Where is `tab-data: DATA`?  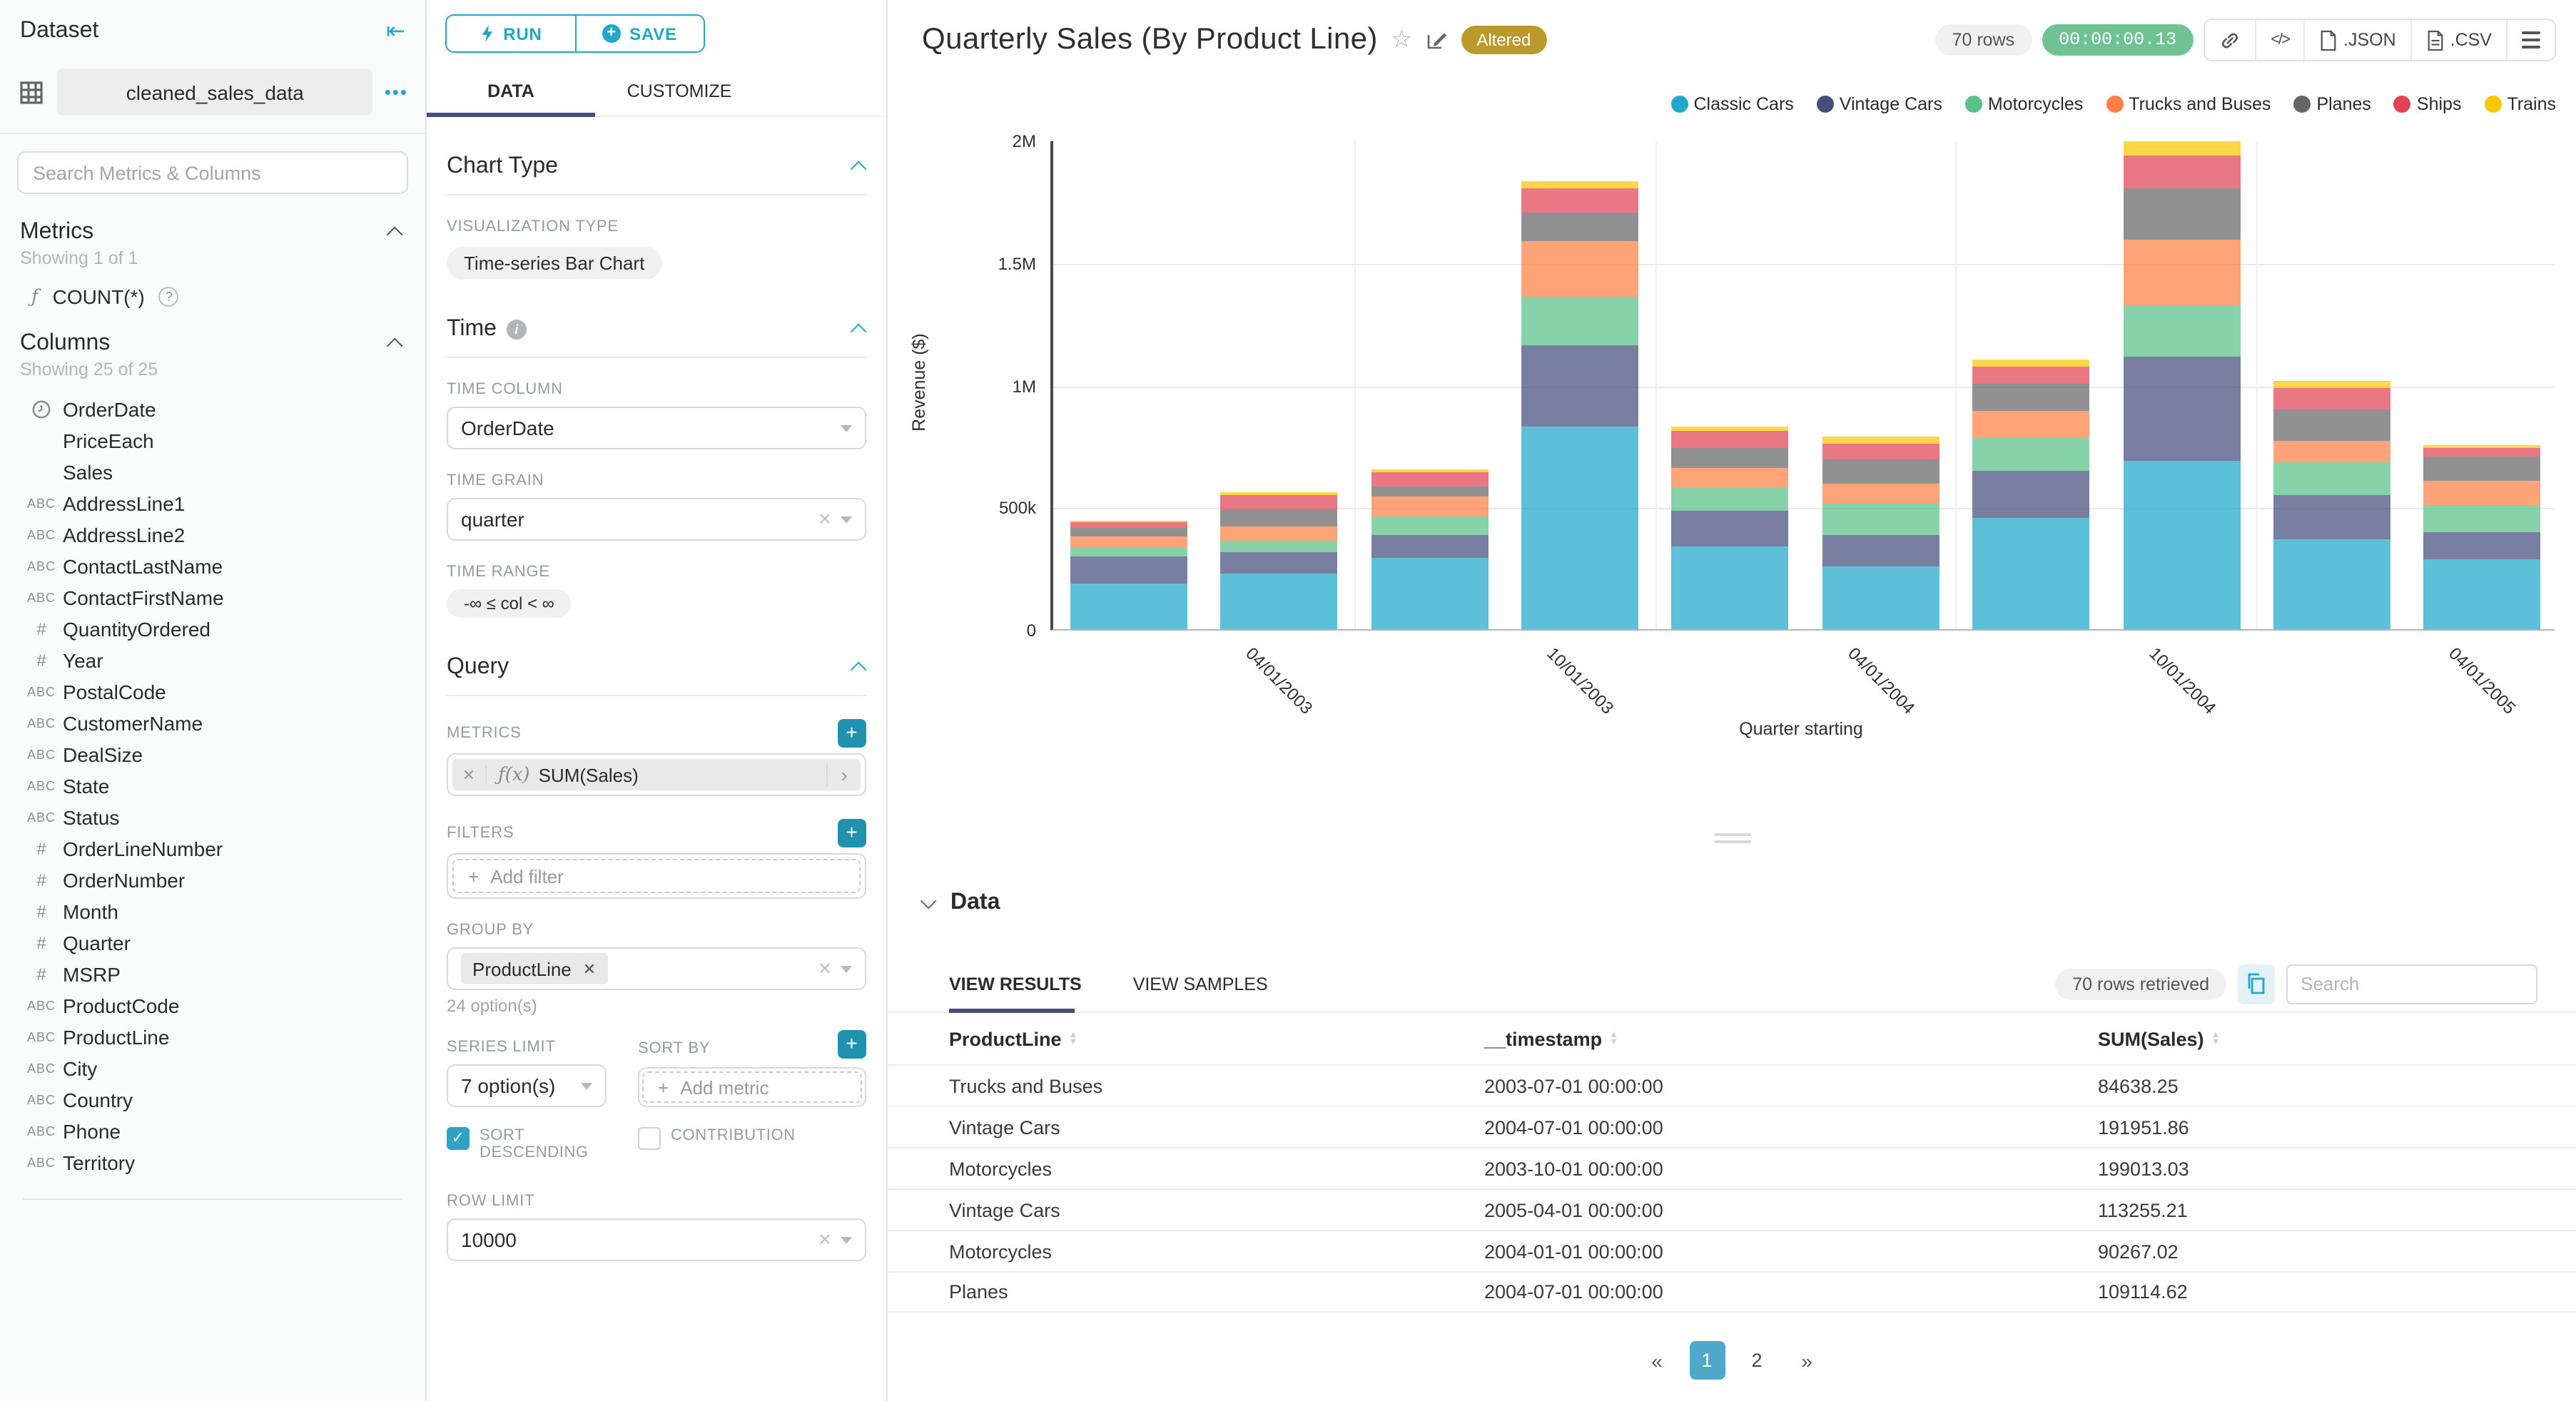
tab-data: DATA is located at coordinates (511, 93).